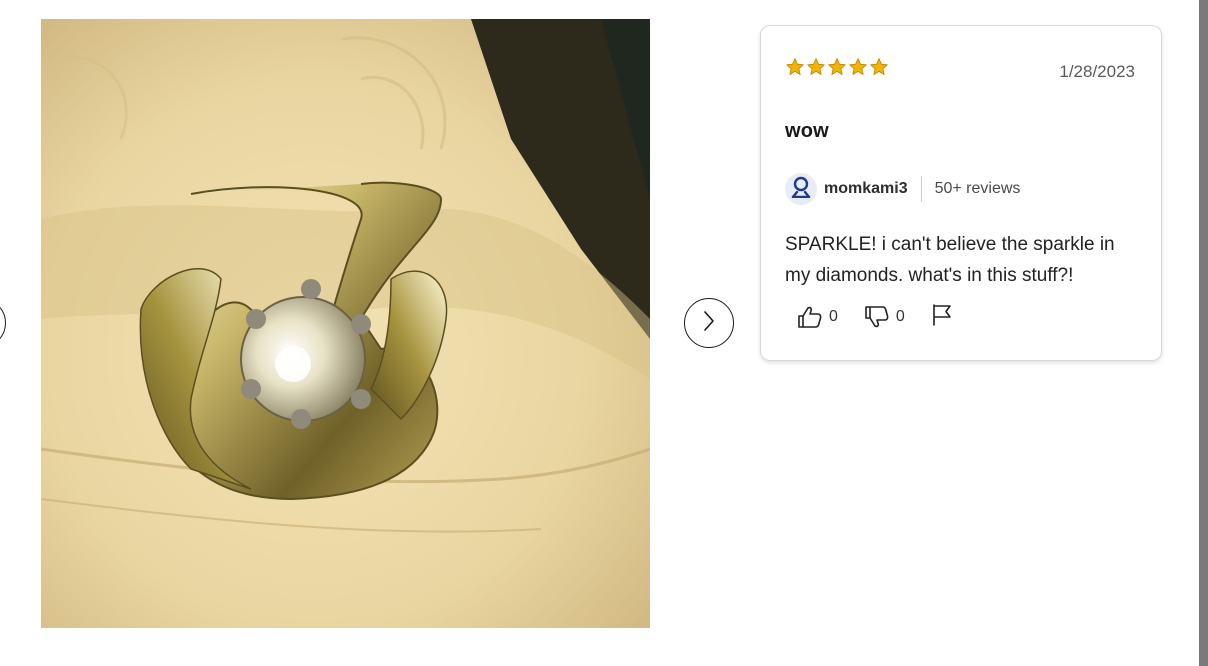 The image size is (1208, 666). What do you see at coordinates (977, 188) in the screenshot?
I see `reviewer-review-count: 50+ reviews` at bounding box center [977, 188].